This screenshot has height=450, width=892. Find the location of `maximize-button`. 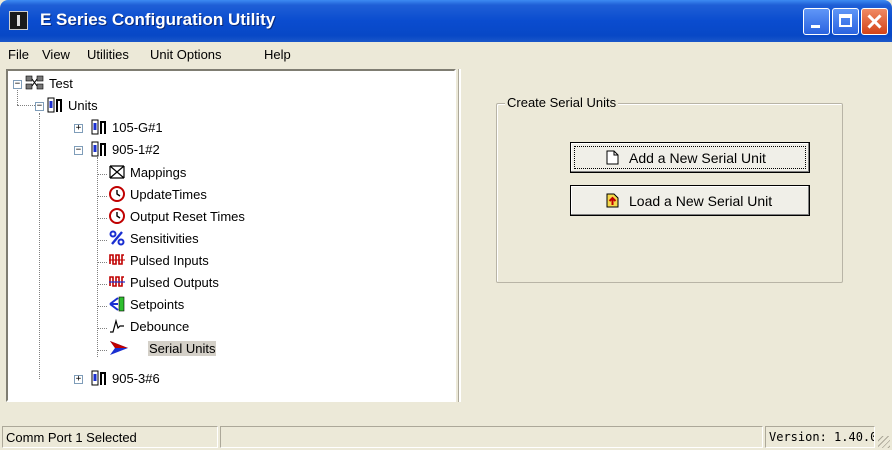

maximize-button is located at coordinates (845, 21).